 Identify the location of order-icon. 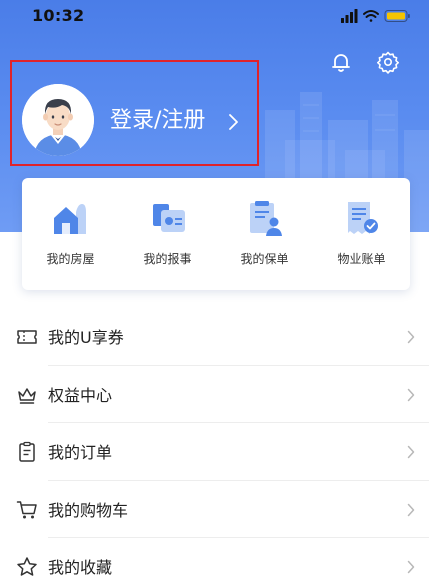
(27, 451).